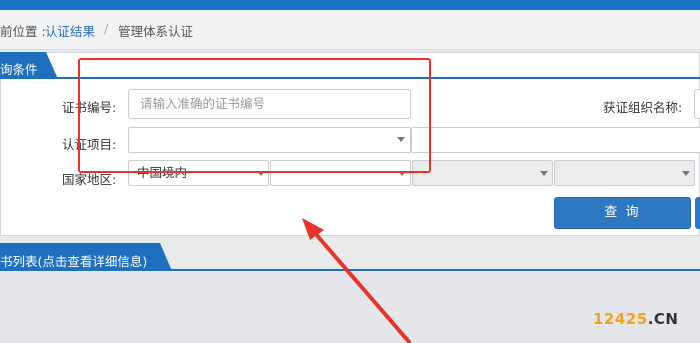 Image resolution: width=700 pixels, height=343 pixels. I want to click on watermark-number: 12425, so click(620, 319).